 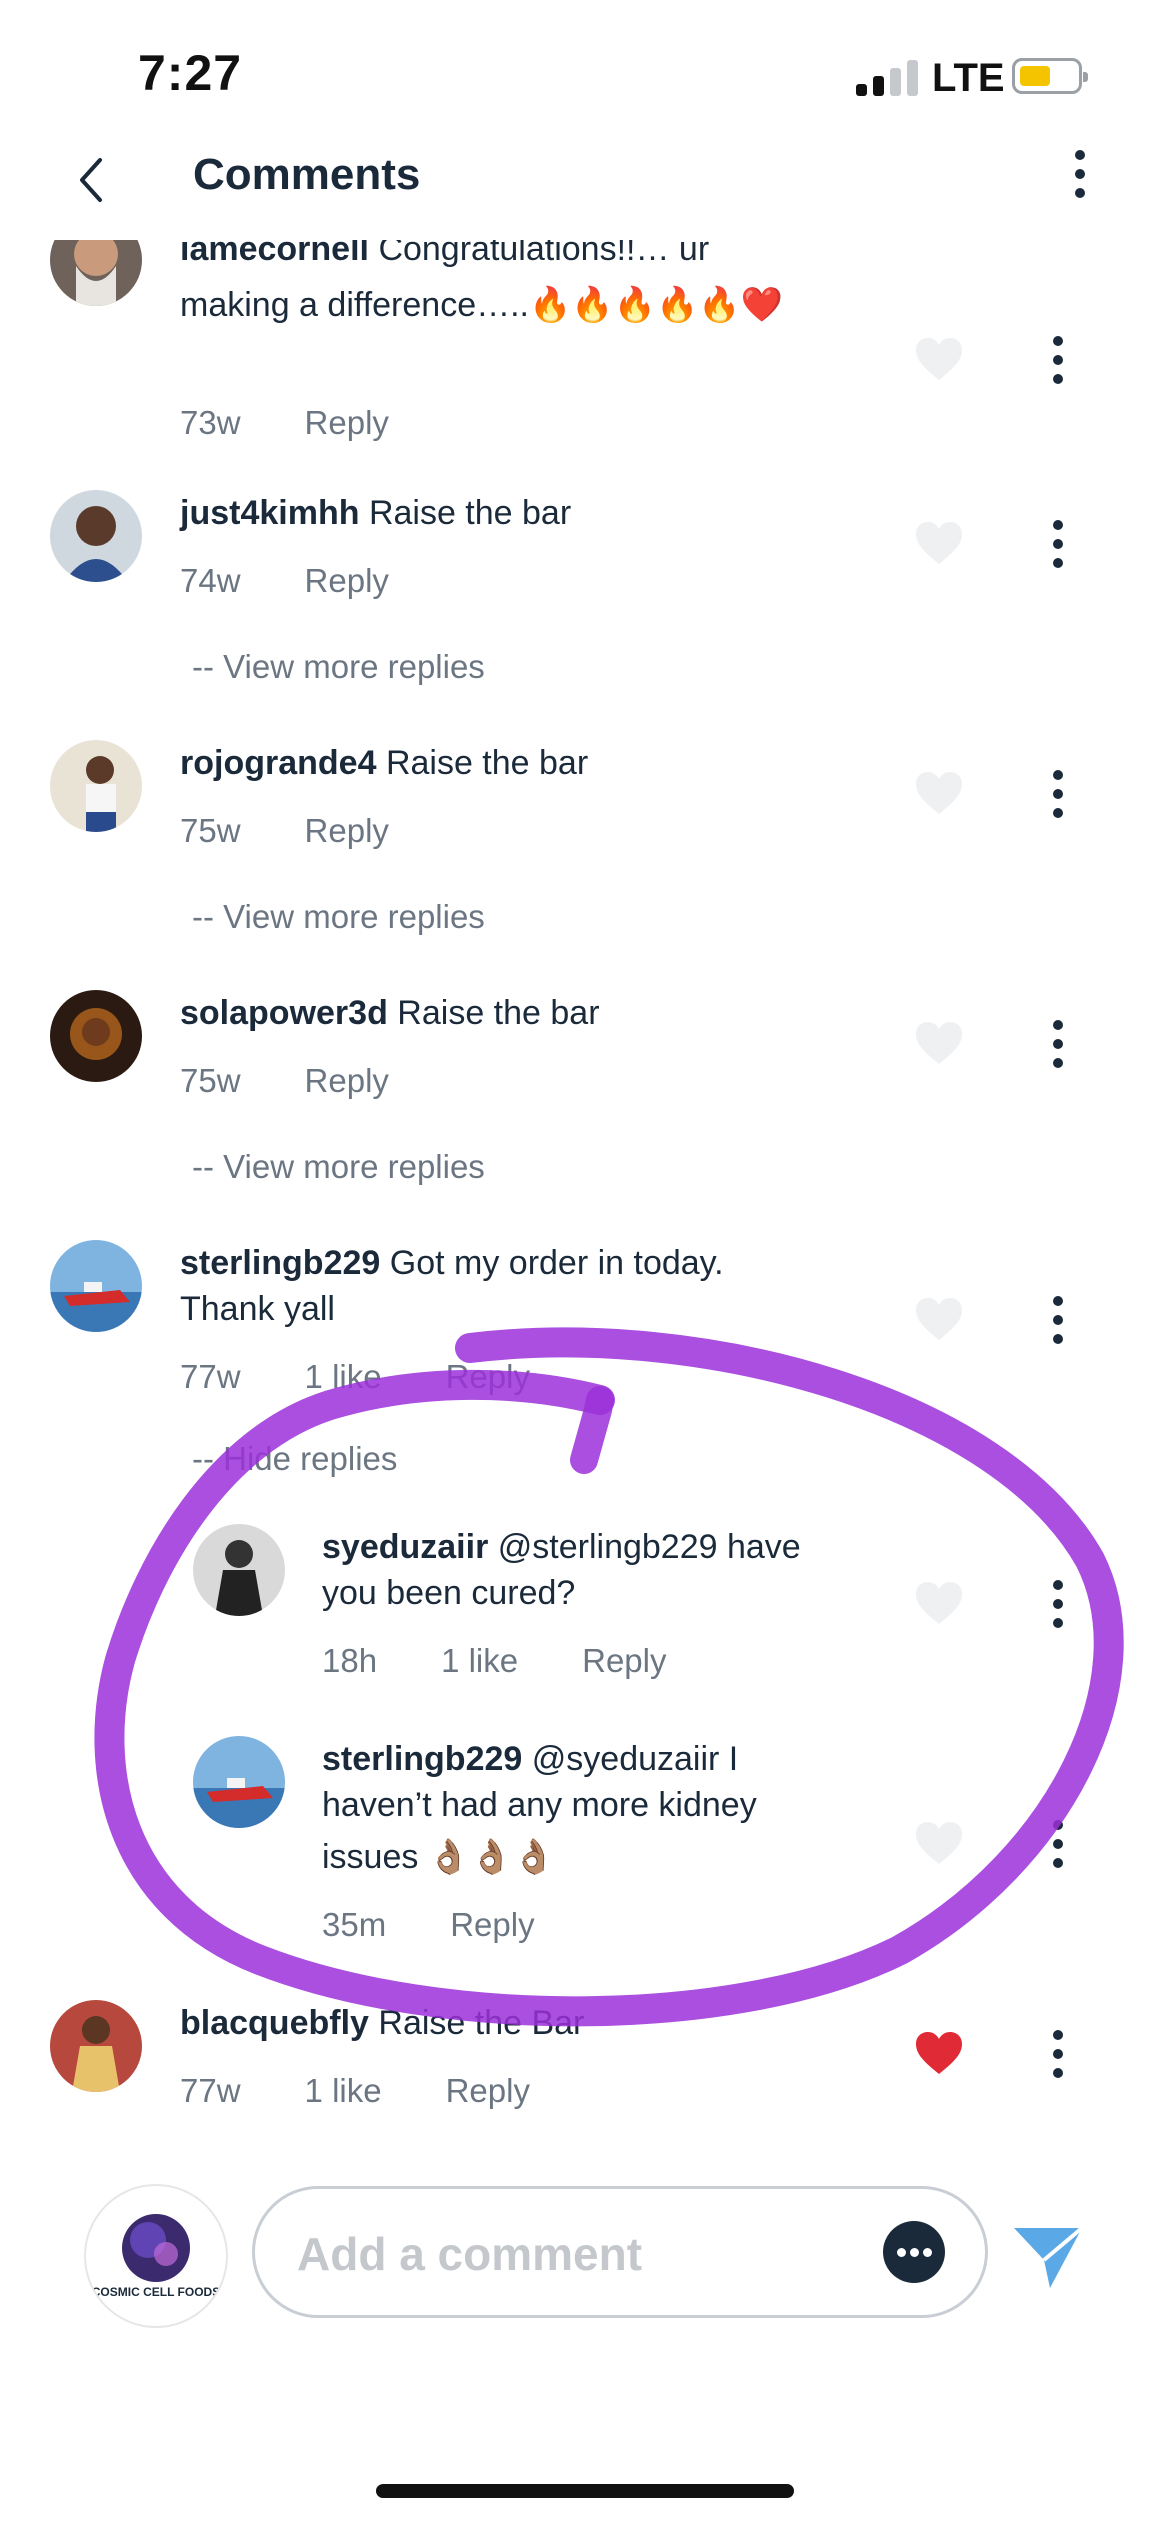 What do you see at coordinates (452, 1263) in the screenshot?
I see `comment-text: sterlingb229 Got my order in today.` at bounding box center [452, 1263].